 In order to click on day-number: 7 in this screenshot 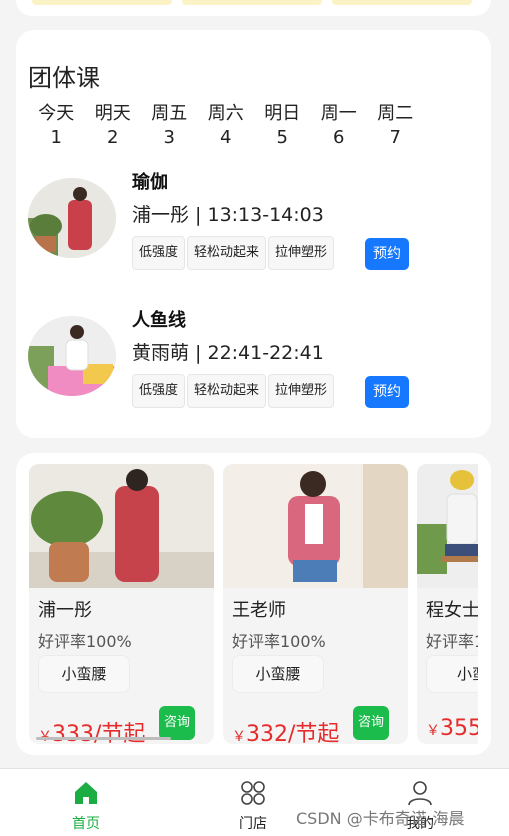, I will do `click(395, 137)`.